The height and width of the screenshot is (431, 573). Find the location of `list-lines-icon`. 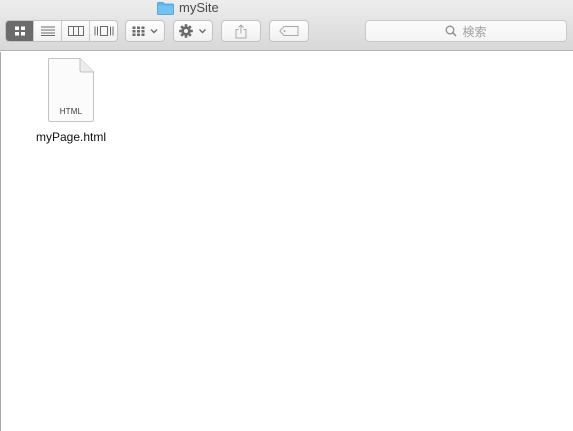

list-lines-icon is located at coordinates (47, 31).